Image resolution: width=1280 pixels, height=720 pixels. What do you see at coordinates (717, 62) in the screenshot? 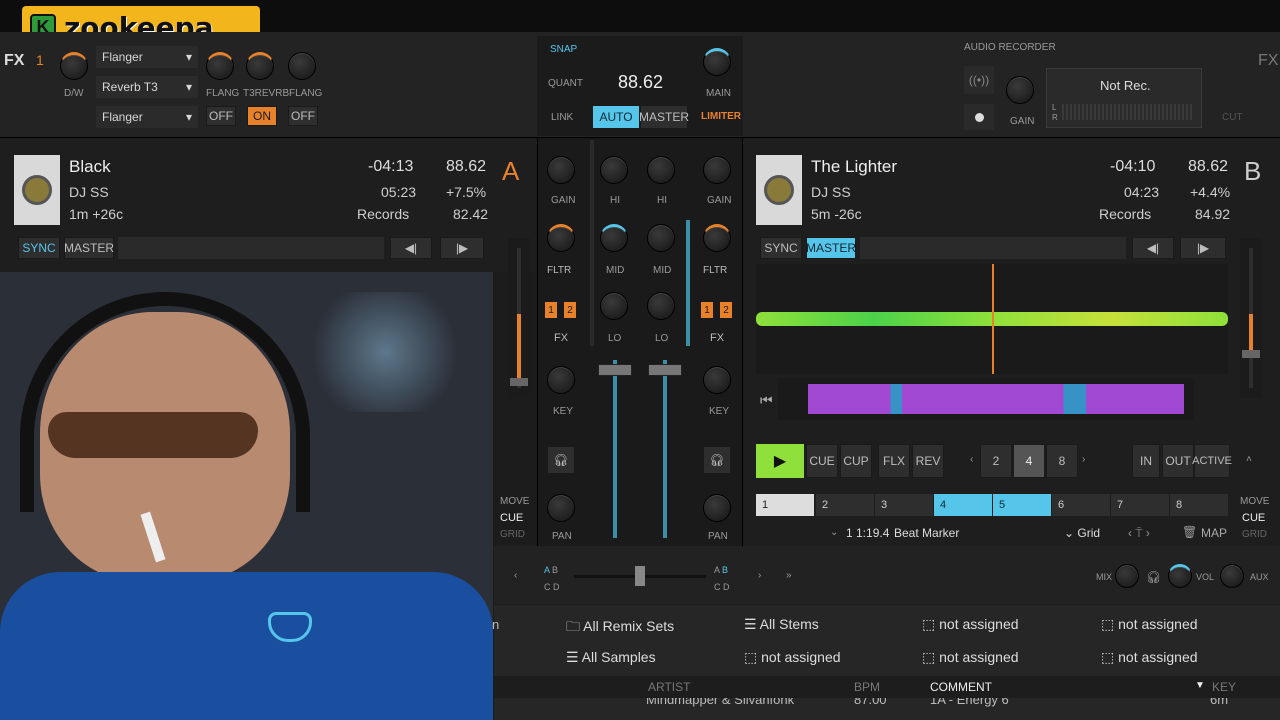
I see `main-volume-knob` at bounding box center [717, 62].